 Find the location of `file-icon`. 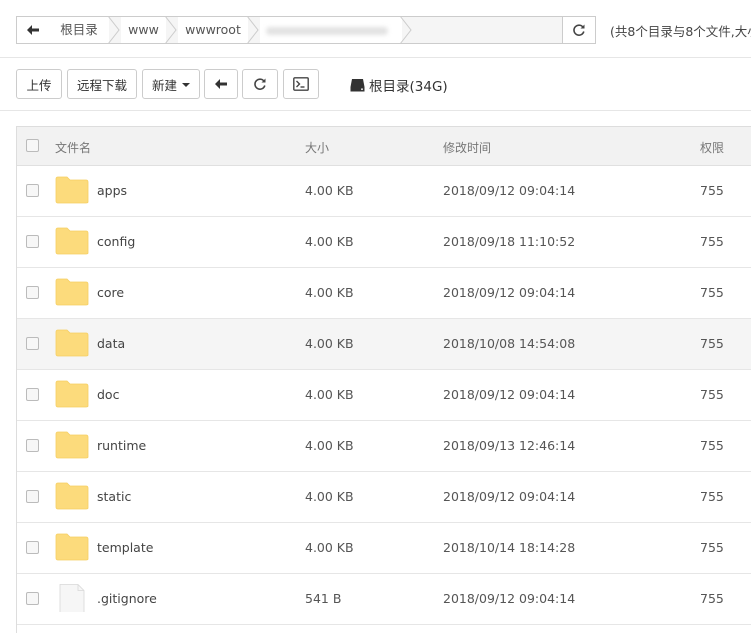

file-icon is located at coordinates (72, 599).